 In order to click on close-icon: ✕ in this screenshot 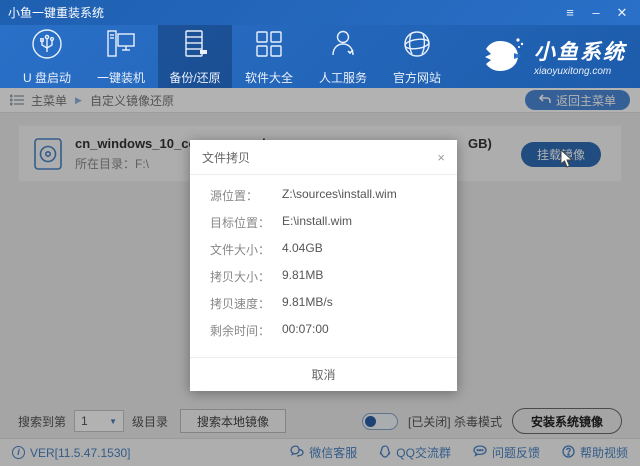, I will do `click(622, 13)`.